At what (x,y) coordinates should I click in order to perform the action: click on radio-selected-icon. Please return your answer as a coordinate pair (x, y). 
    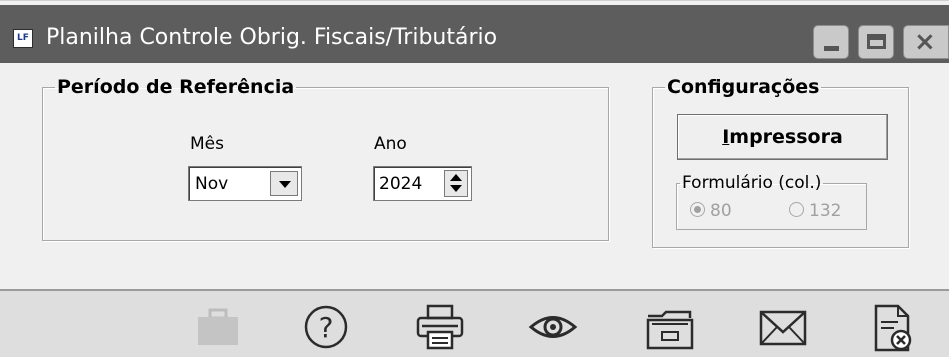
    Looking at the image, I should click on (697, 209).